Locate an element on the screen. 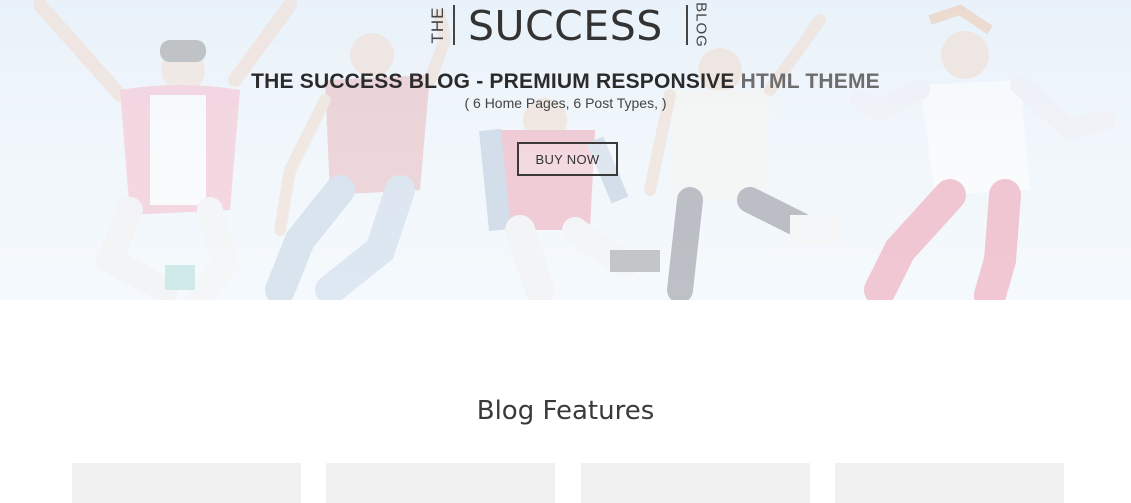  logo-divider-right is located at coordinates (687, 25).